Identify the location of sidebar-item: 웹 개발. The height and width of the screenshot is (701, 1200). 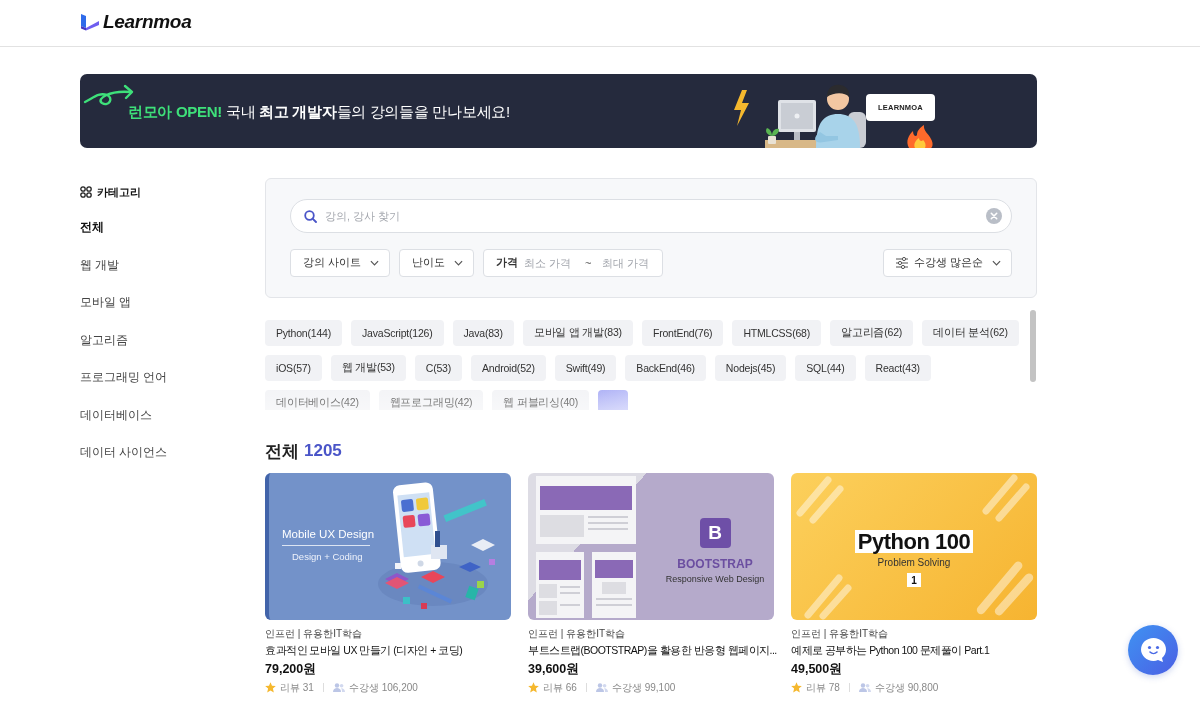
(100, 265).